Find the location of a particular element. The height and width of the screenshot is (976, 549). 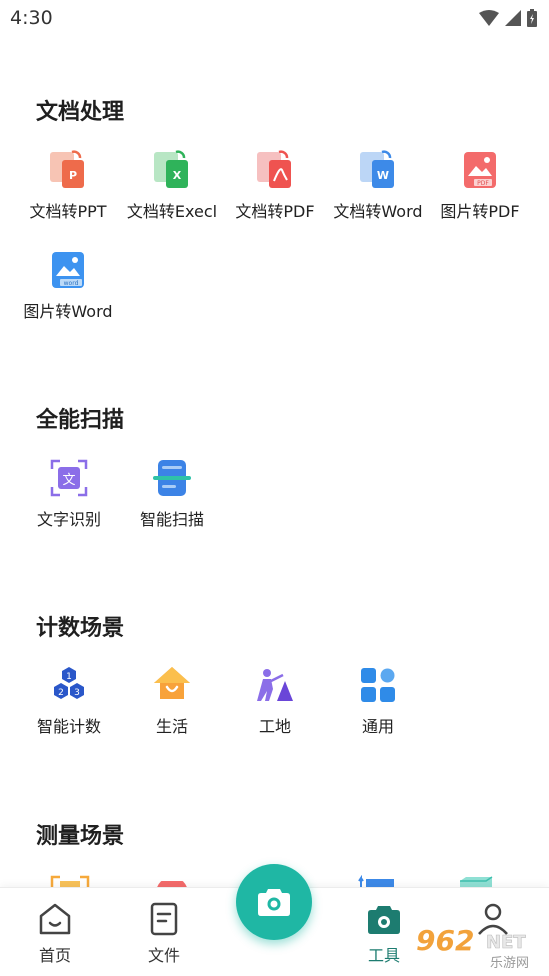

status-time: 4:30 is located at coordinates (31, 18).